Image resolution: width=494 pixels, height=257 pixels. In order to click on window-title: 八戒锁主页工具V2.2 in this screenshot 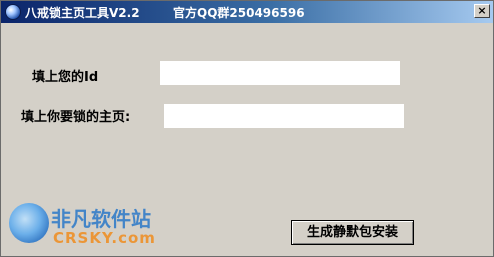, I will do `click(82, 13)`.